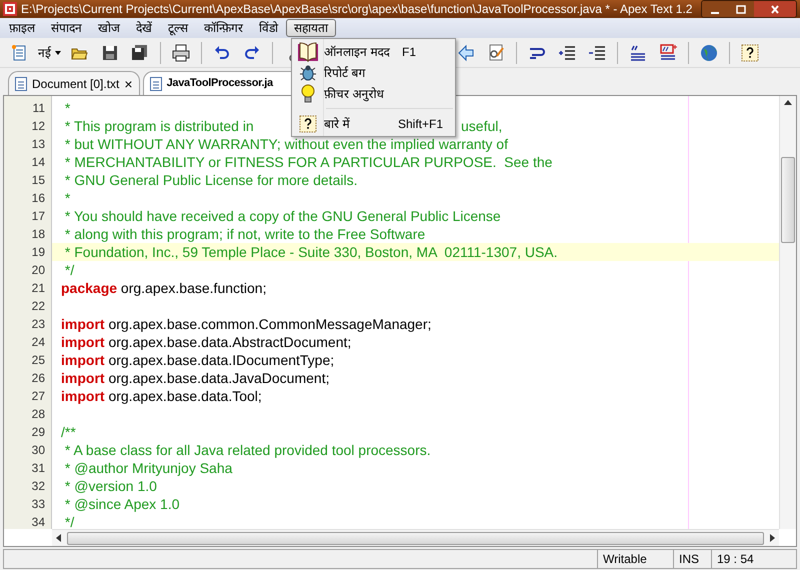 The height and width of the screenshot is (570, 800). I want to click on code-comment: useful,, so click(481, 126).